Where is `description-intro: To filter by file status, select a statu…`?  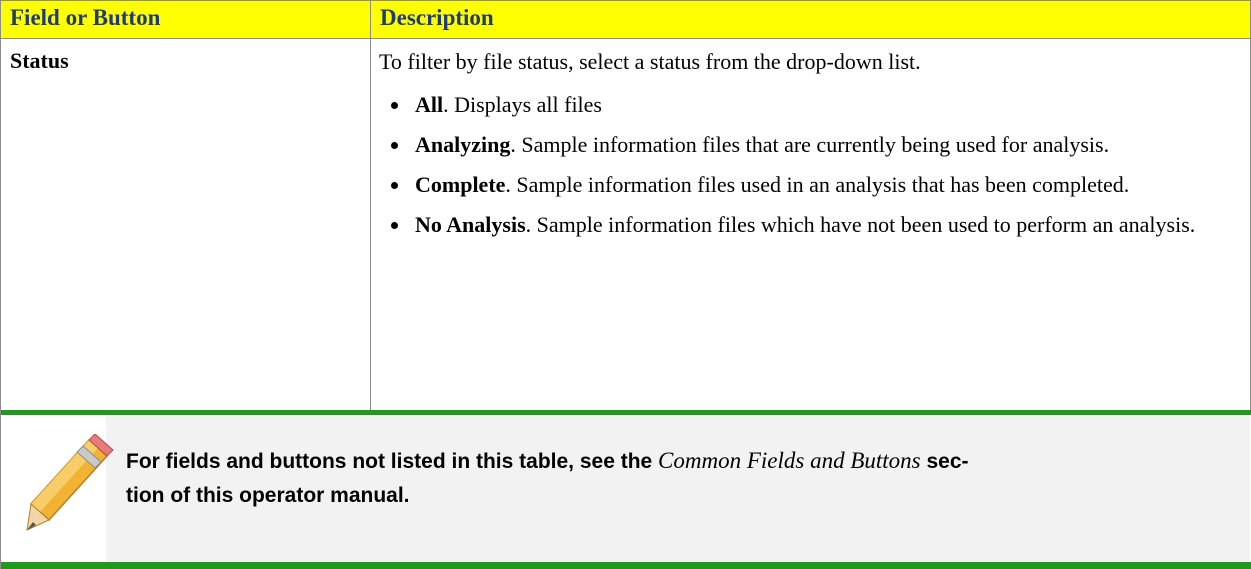
description-intro: To filter by file status, select a statu… is located at coordinates (650, 61).